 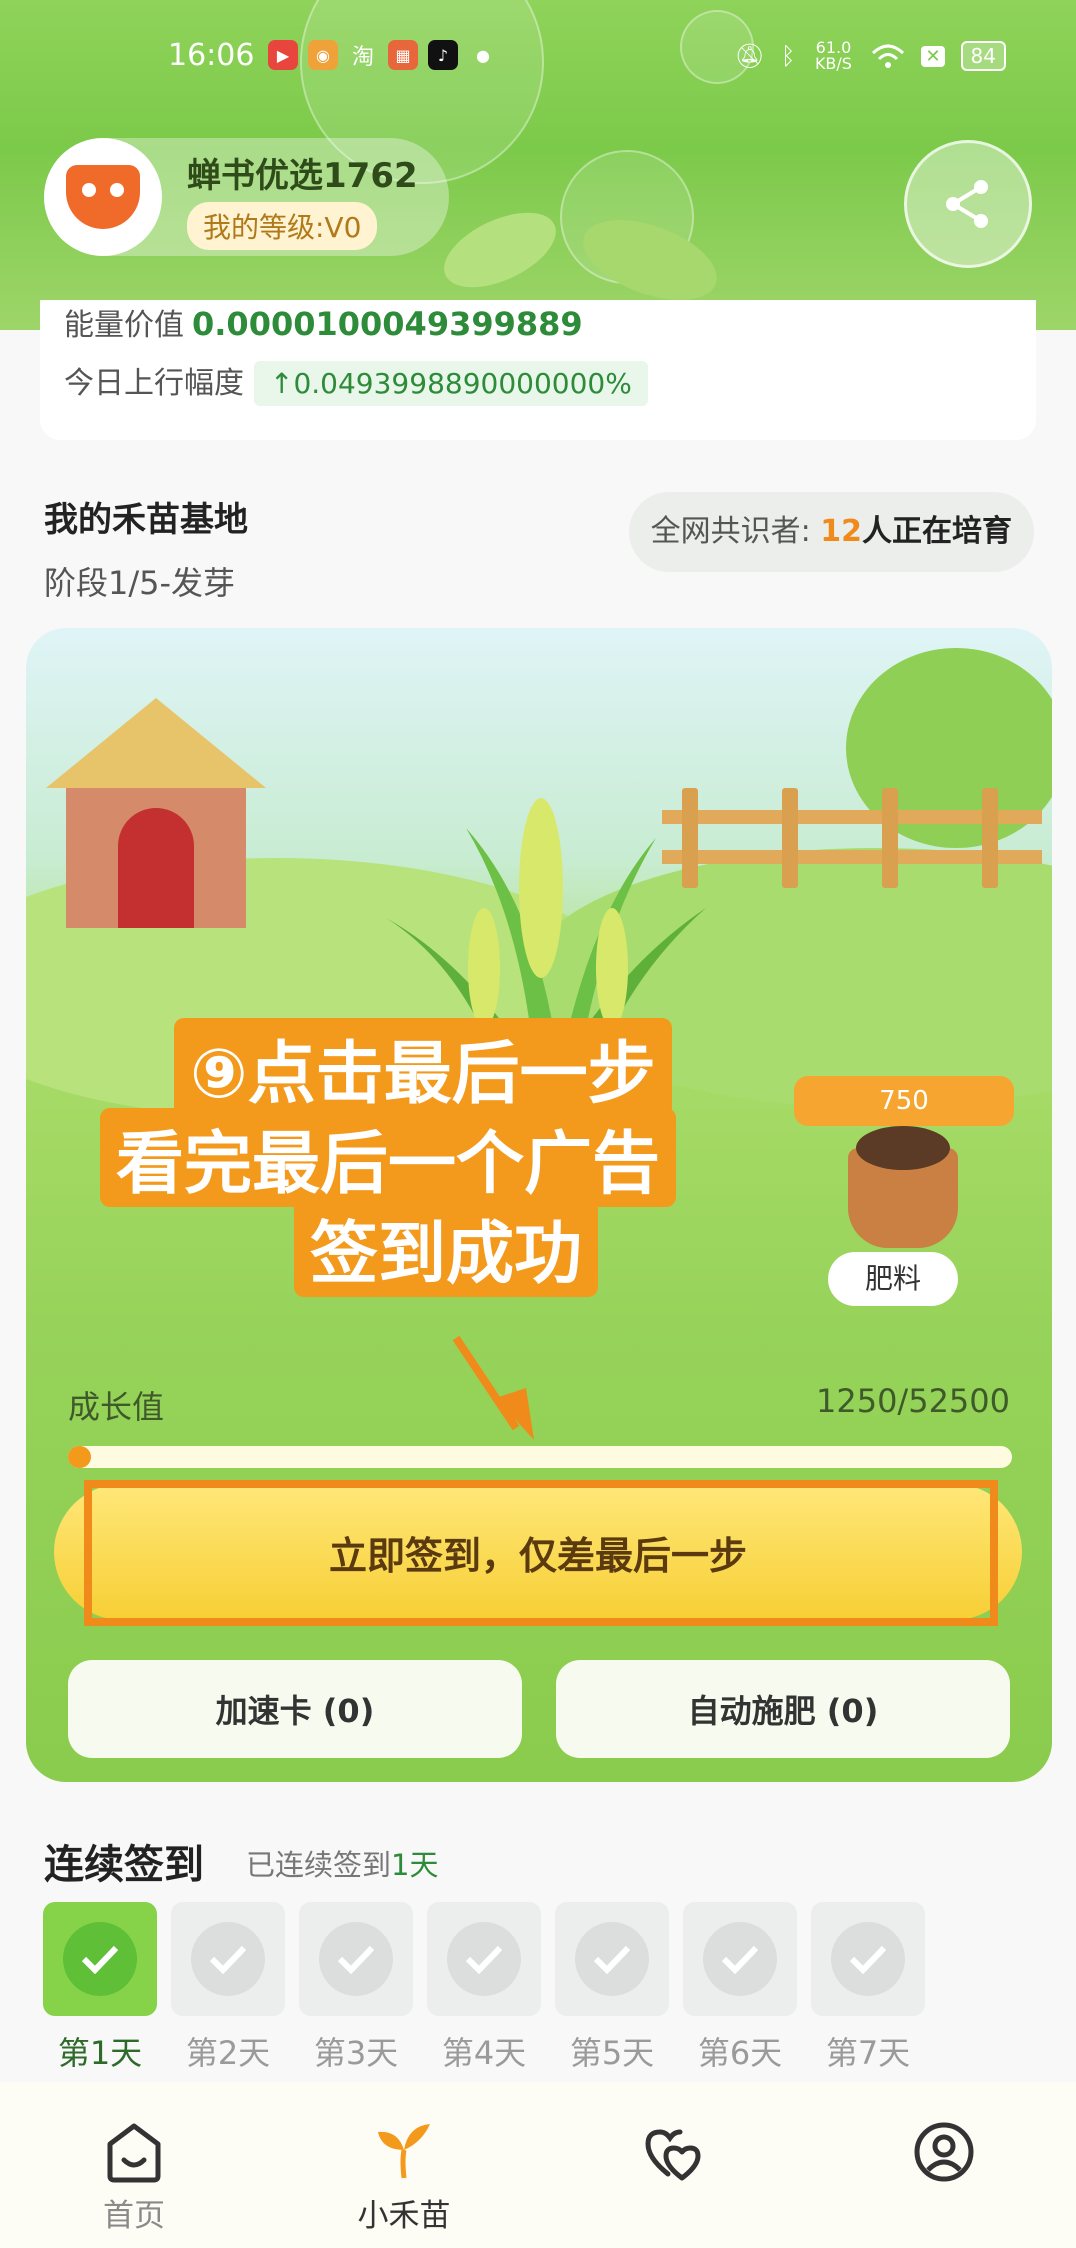 What do you see at coordinates (580, 256) in the screenshot?
I see `leaf-decor-icon` at bounding box center [580, 256].